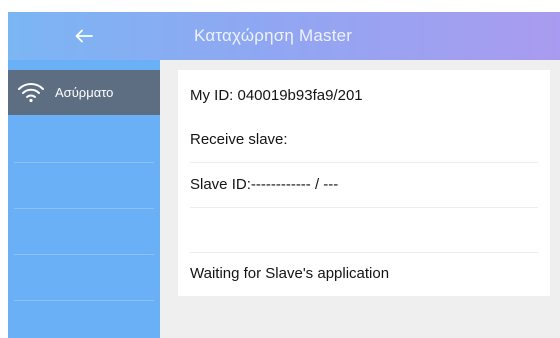 The height and width of the screenshot is (338, 560). I want to click on my-id-text: My ID: 040019b93fa9/201, so click(276, 95).